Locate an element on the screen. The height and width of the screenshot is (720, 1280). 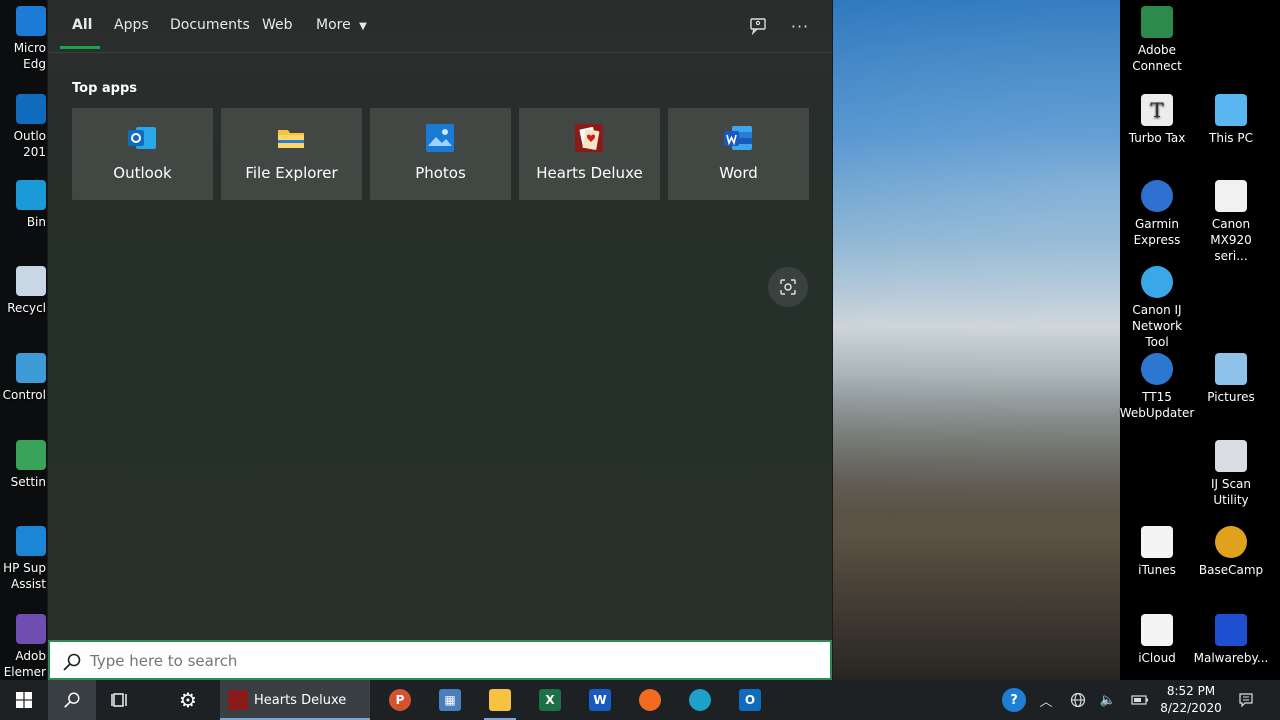
photos-icon is located at coordinates (440, 138).